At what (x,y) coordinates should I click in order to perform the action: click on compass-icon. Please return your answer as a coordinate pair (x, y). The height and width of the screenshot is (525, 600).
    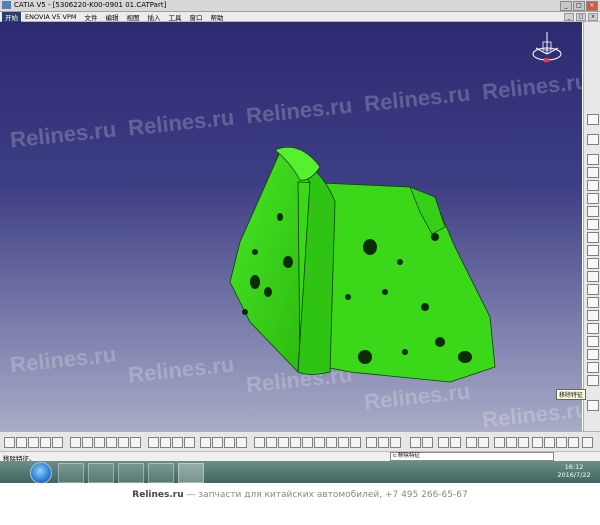
    Looking at the image, I should click on (547, 47).